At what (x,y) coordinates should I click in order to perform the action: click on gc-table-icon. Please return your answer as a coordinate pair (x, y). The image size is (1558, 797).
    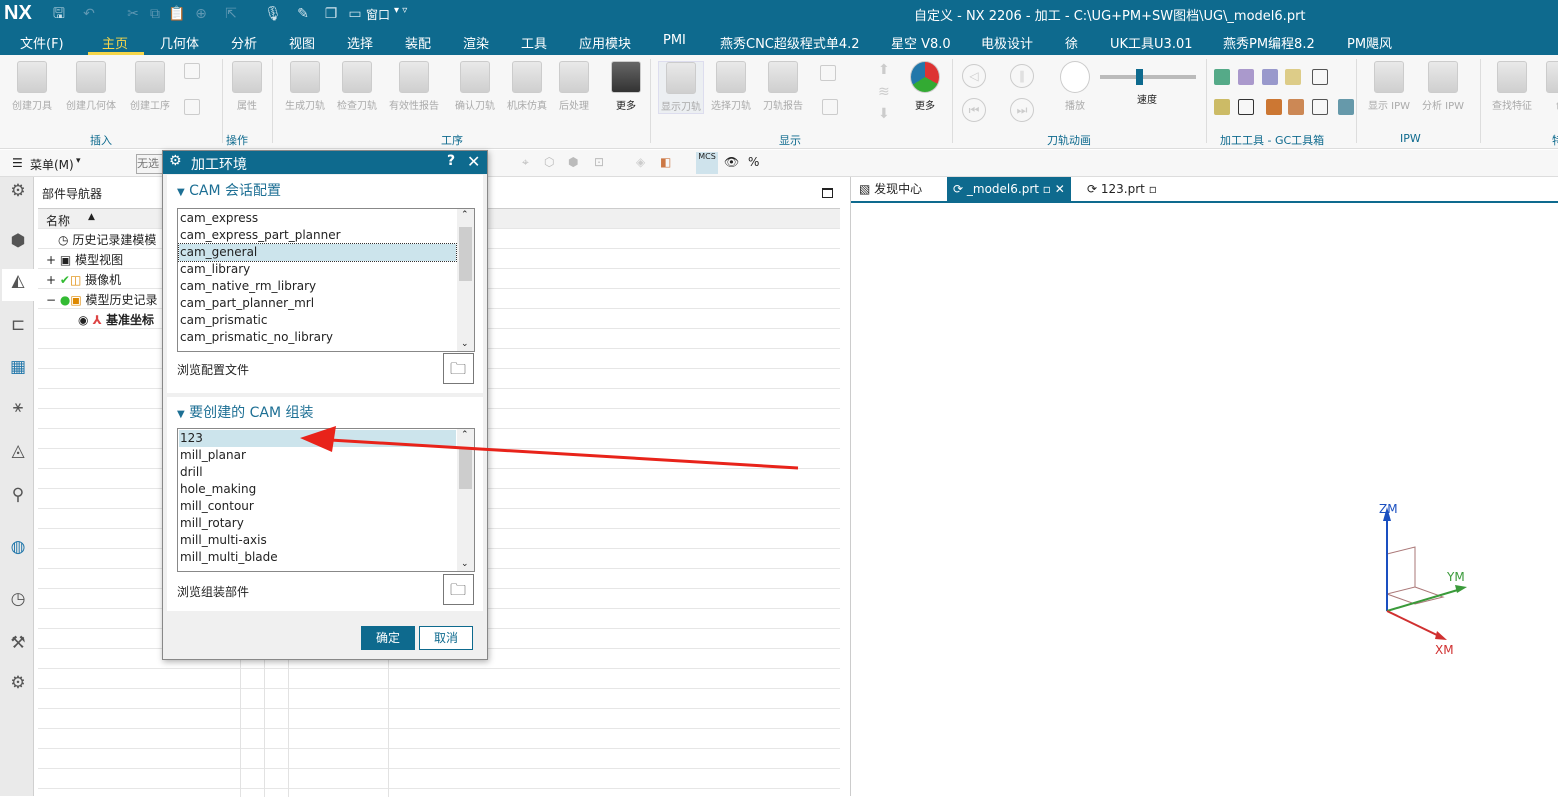
    Looking at the image, I should click on (1293, 77).